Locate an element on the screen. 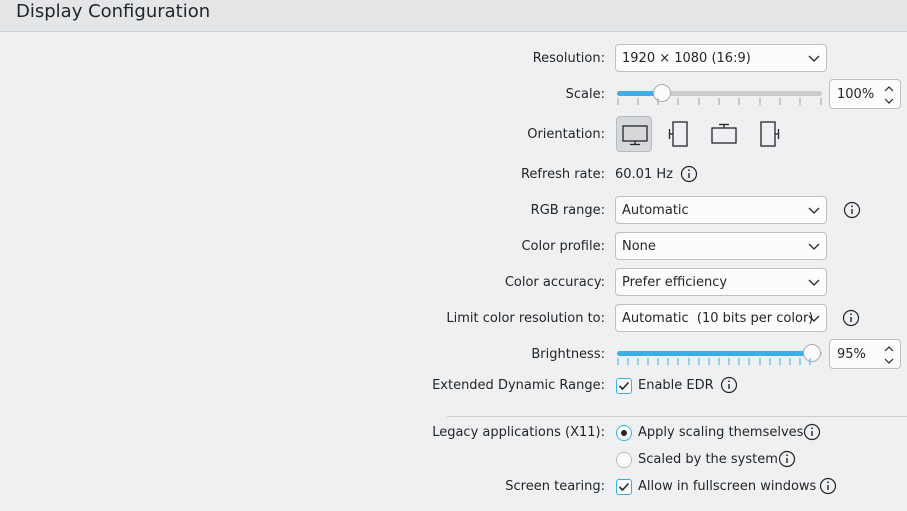 The width and height of the screenshot is (907, 511). scale-spinbox: 100% is located at coordinates (865, 94).